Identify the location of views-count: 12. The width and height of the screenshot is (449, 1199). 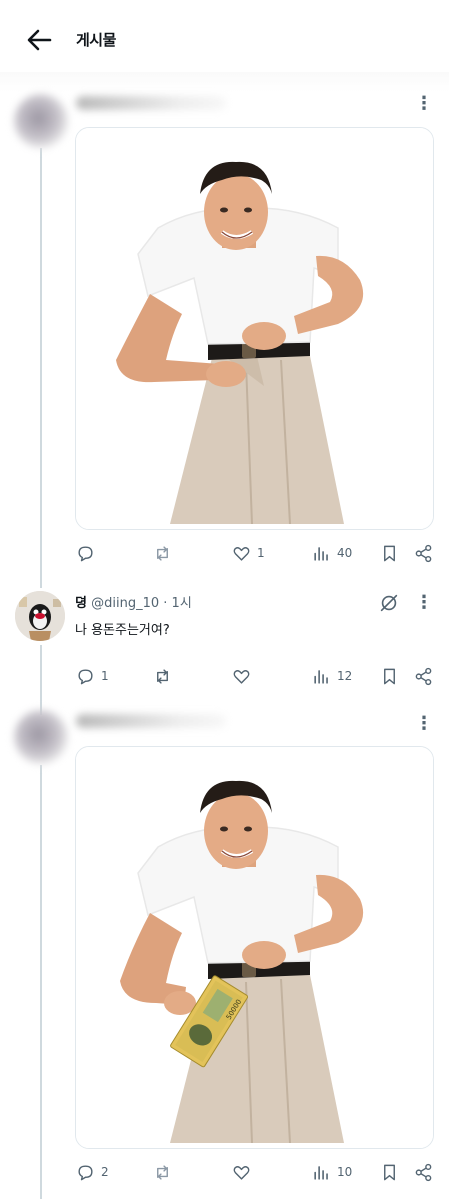
(345, 676).